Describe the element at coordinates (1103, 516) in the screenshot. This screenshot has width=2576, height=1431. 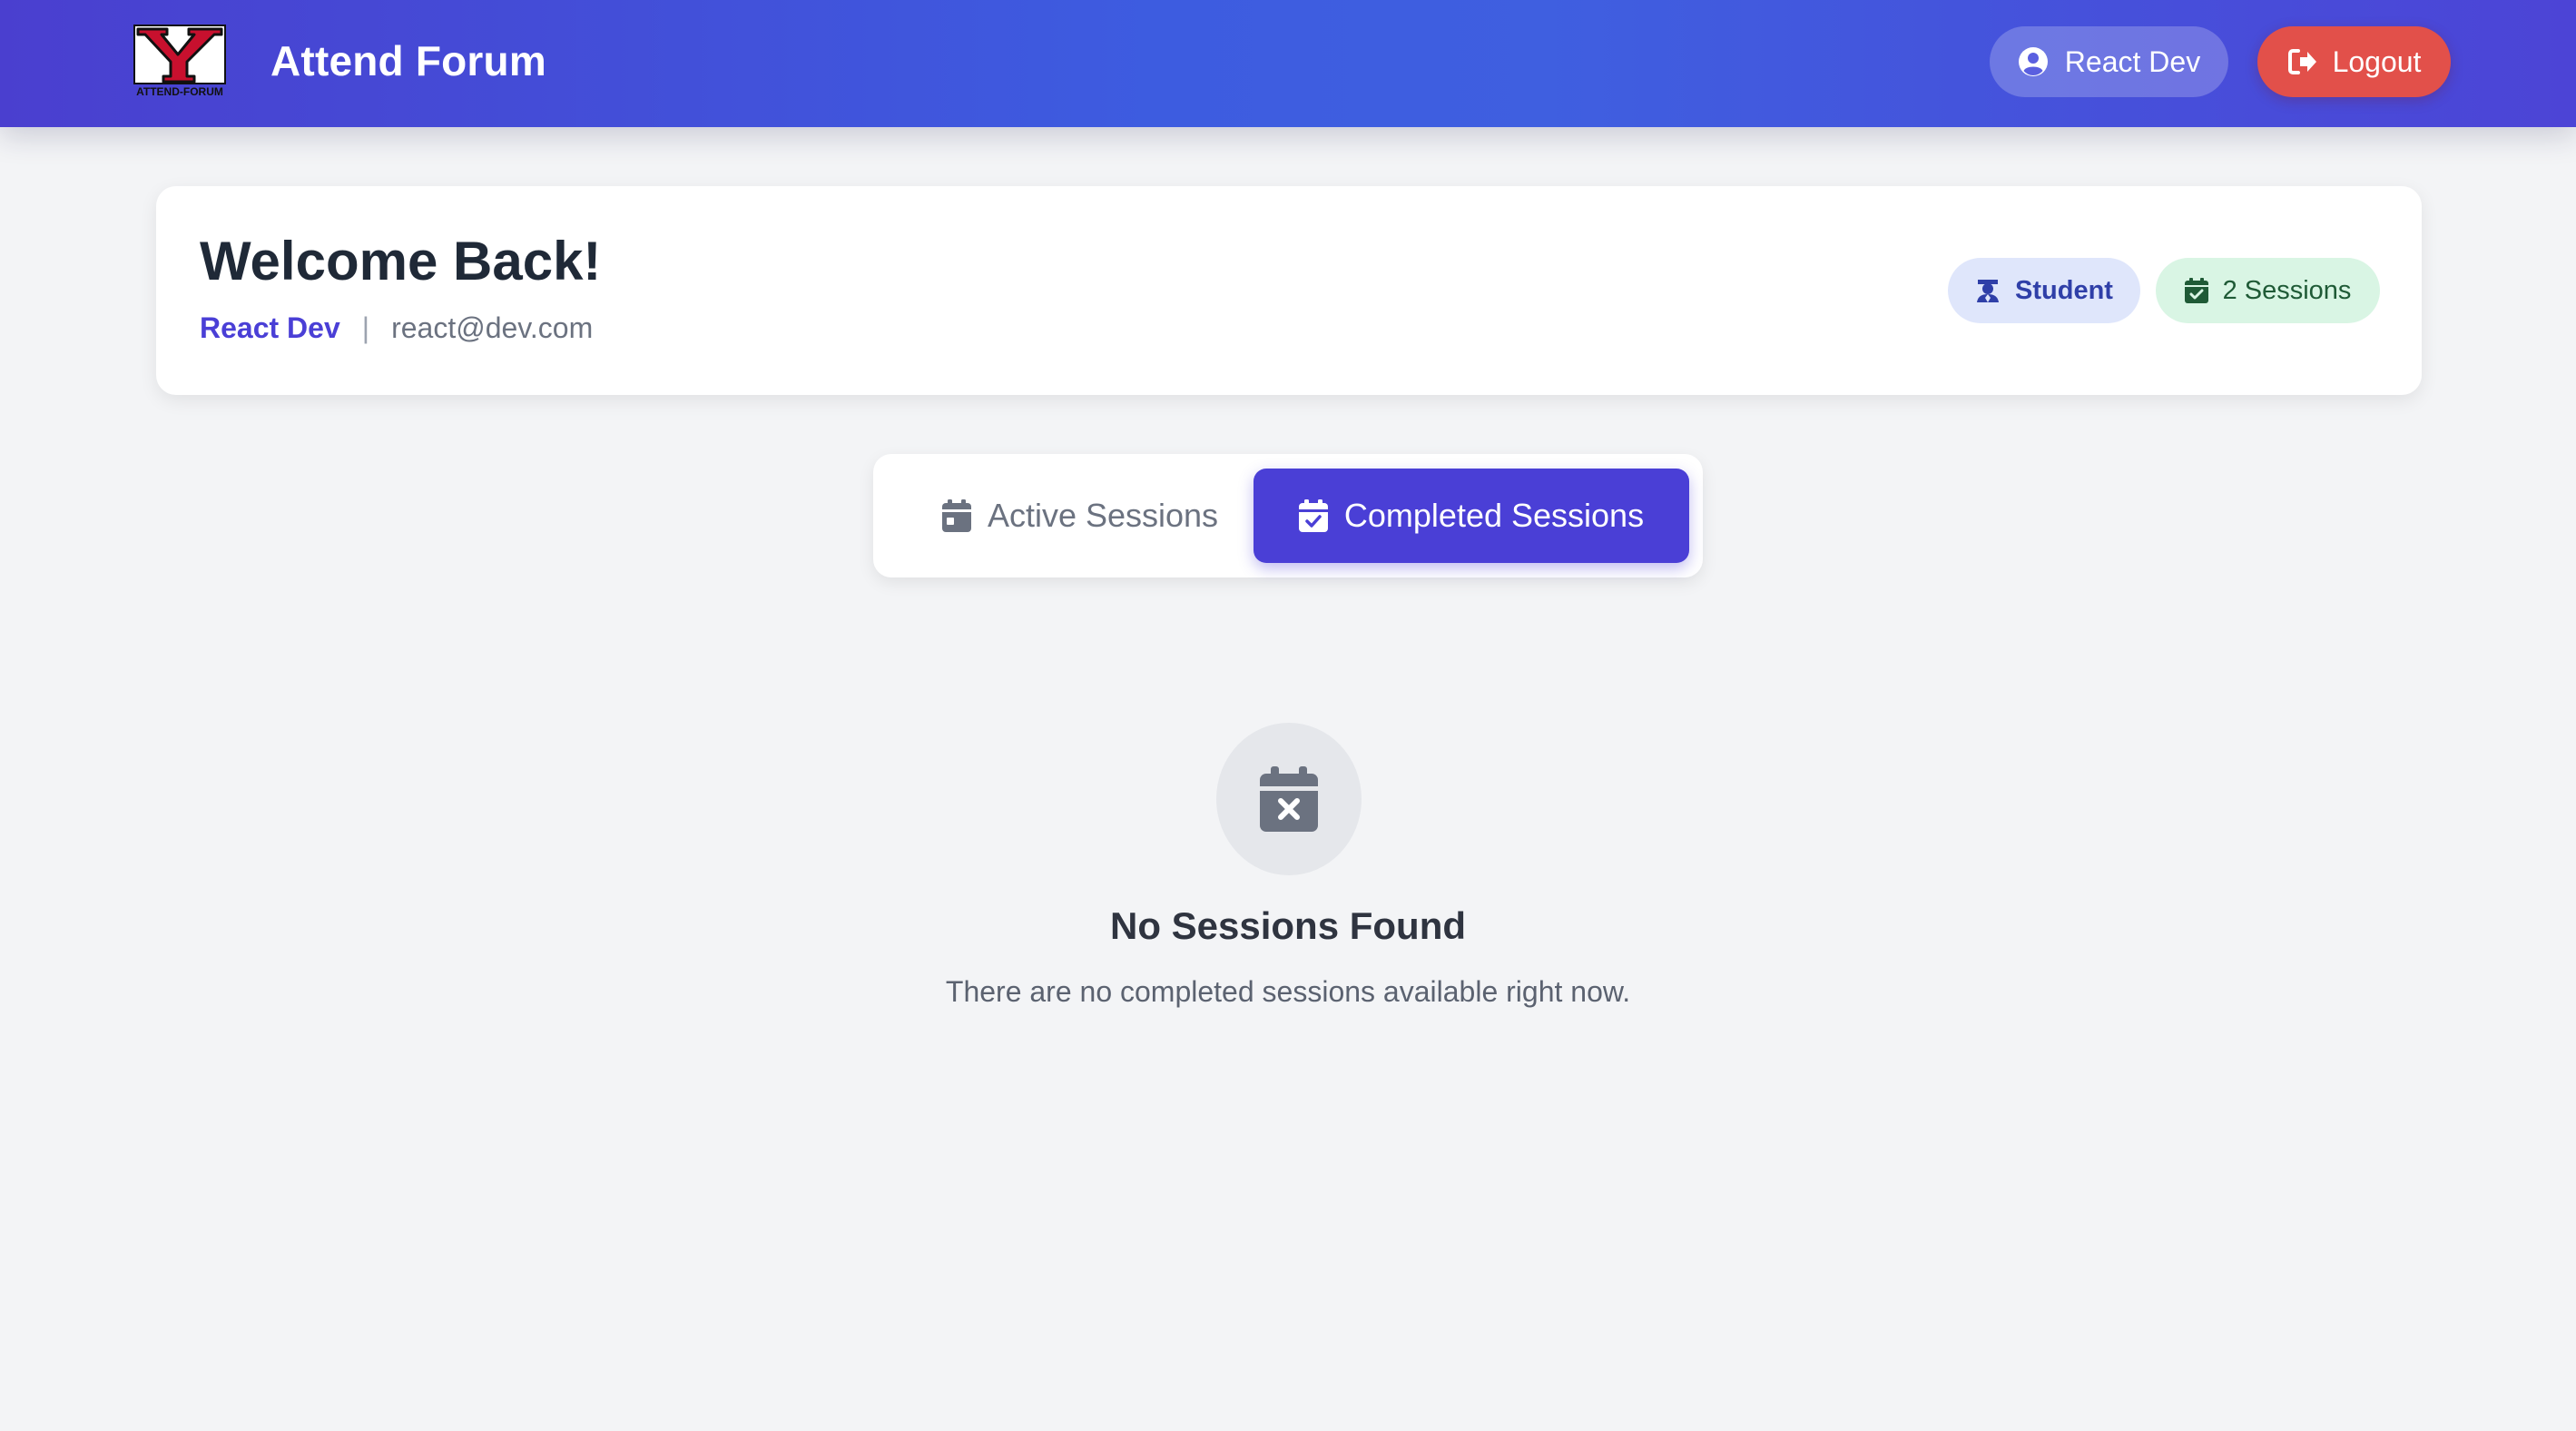
I see `tab-label: Active Sessions` at that location.